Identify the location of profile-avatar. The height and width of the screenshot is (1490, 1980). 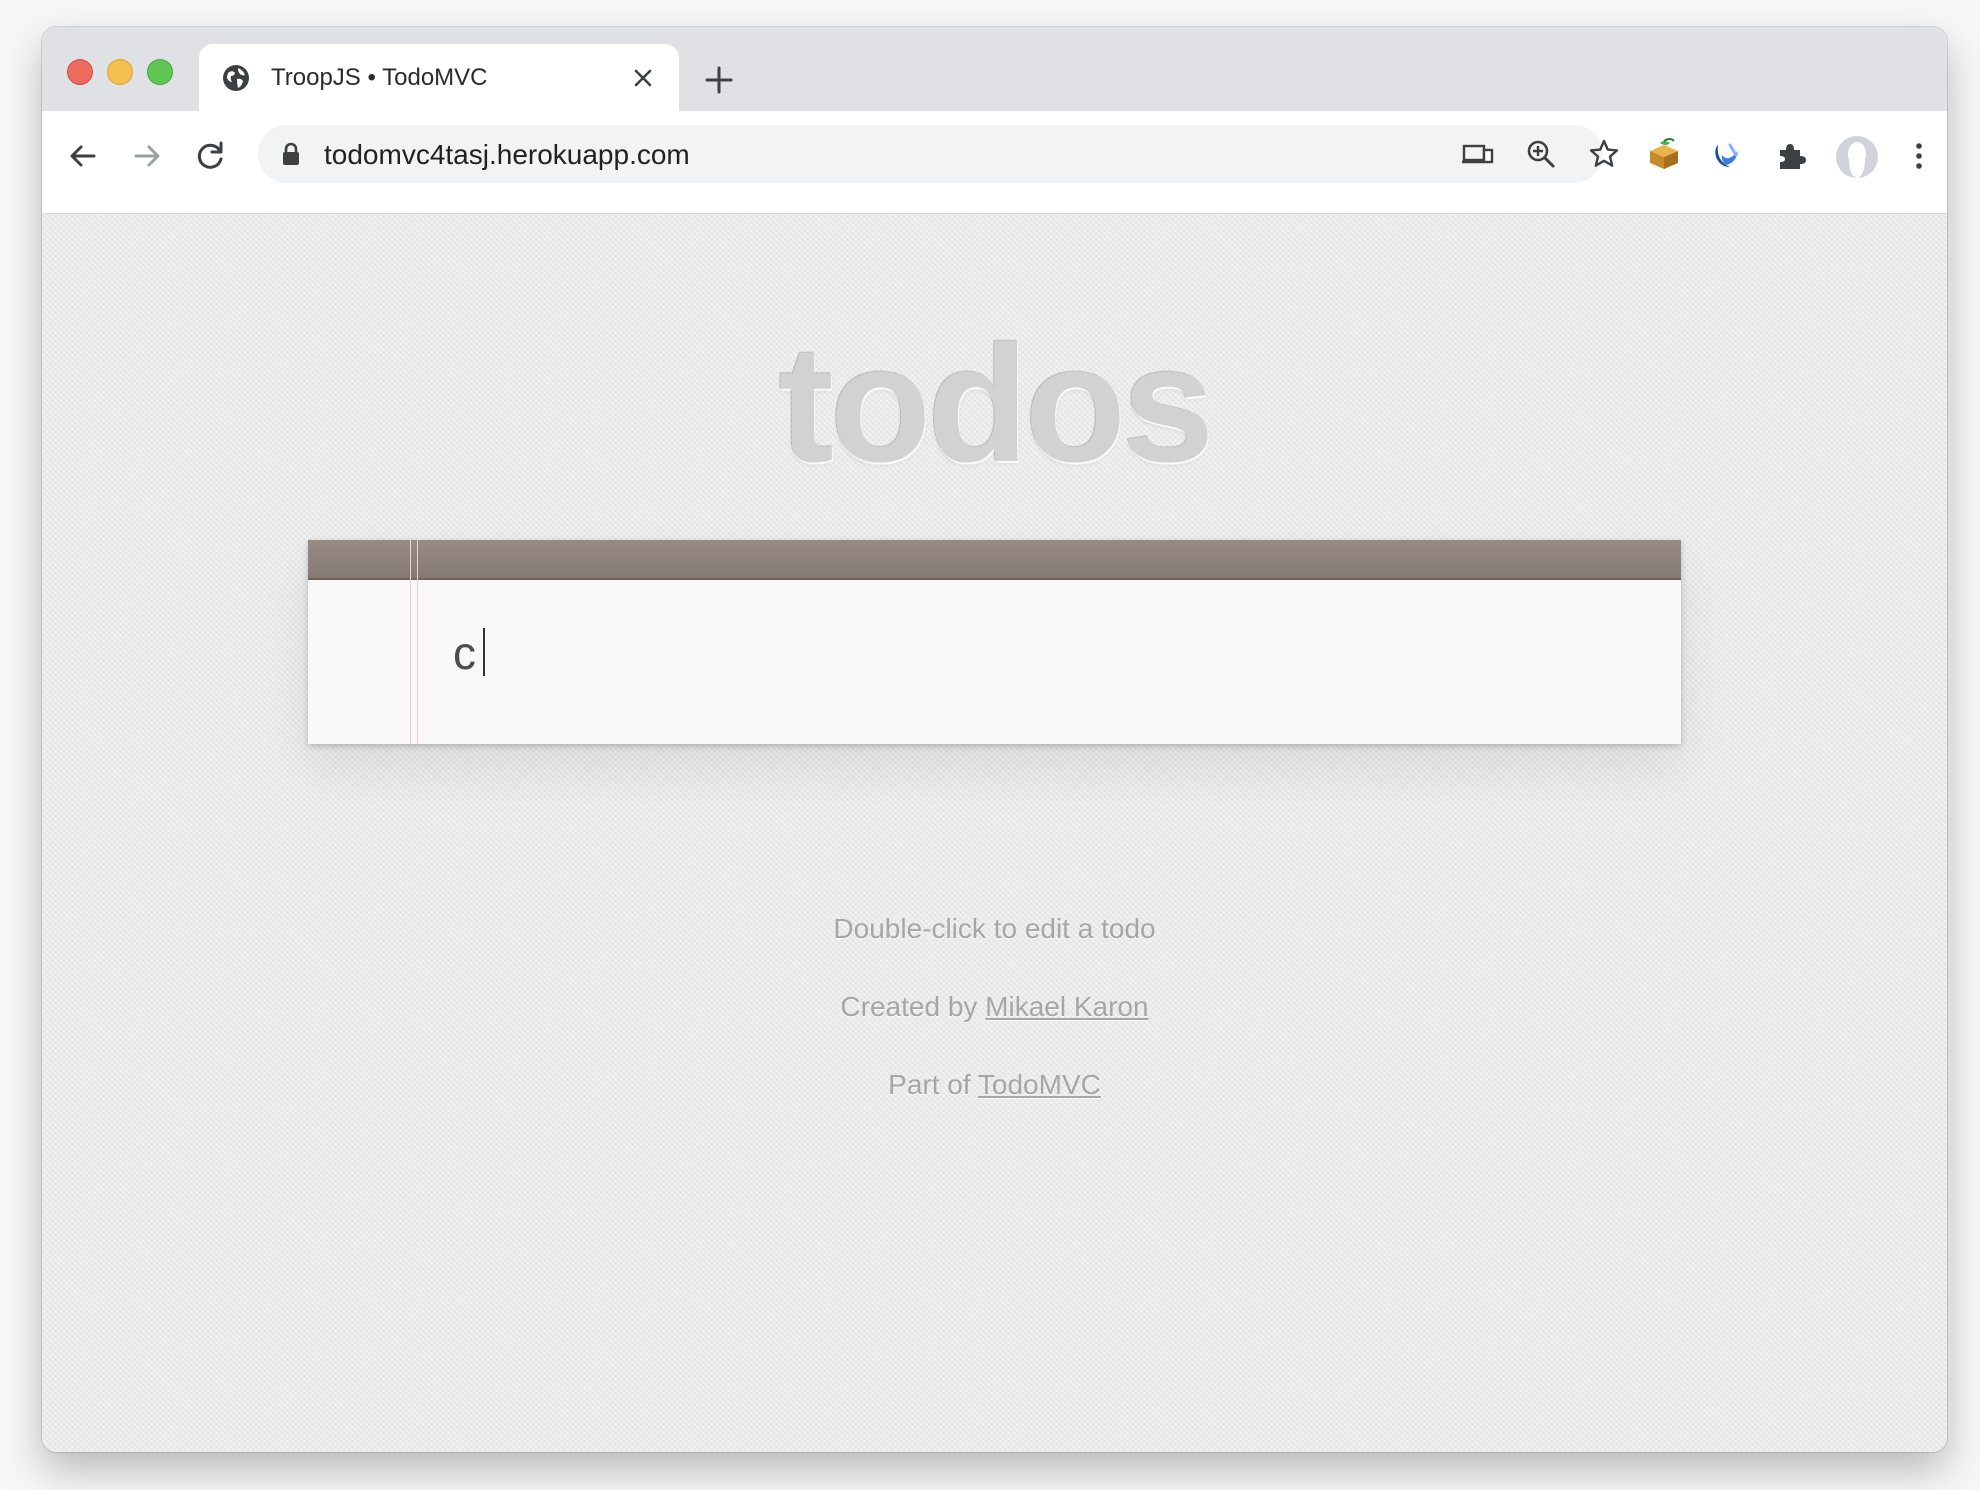
(1857, 157).